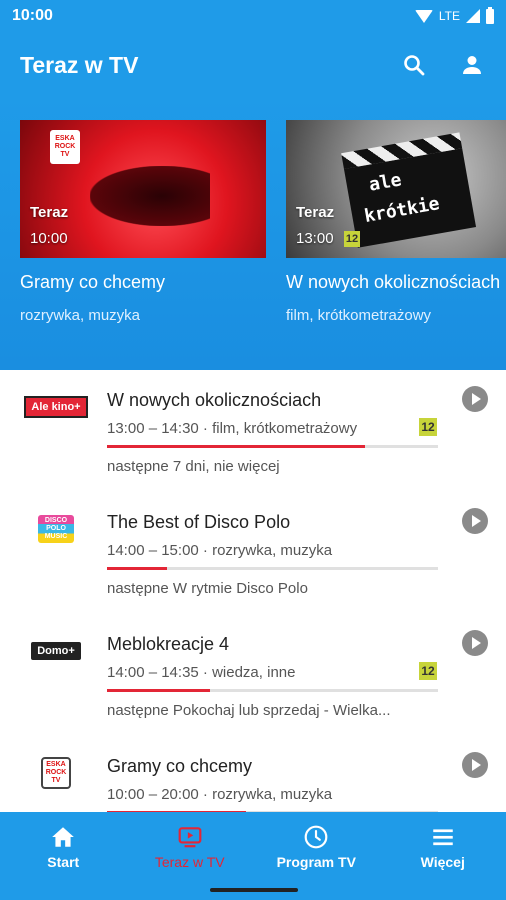 This screenshot has width=506, height=900. I want to click on home-indicator, so click(254, 890).